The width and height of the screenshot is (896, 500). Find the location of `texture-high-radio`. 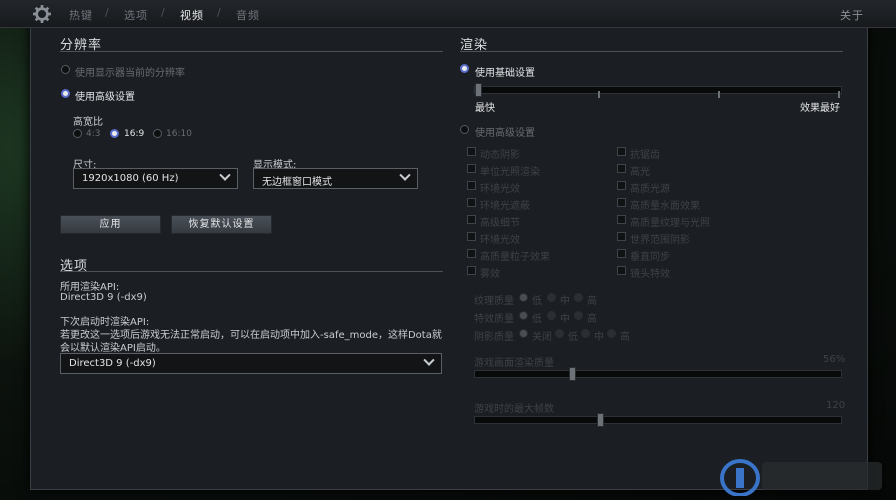

texture-high-radio is located at coordinates (578, 297).